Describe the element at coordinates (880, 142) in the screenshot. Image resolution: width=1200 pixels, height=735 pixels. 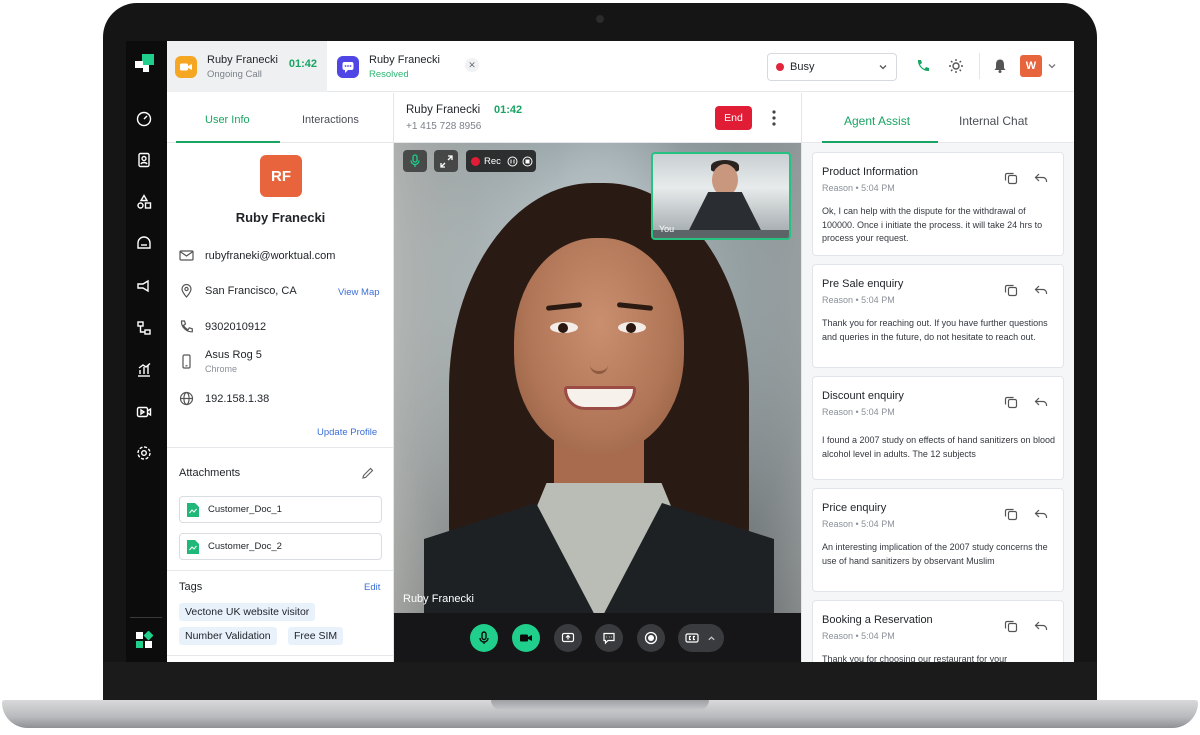
I see `active-tab-underline` at that location.